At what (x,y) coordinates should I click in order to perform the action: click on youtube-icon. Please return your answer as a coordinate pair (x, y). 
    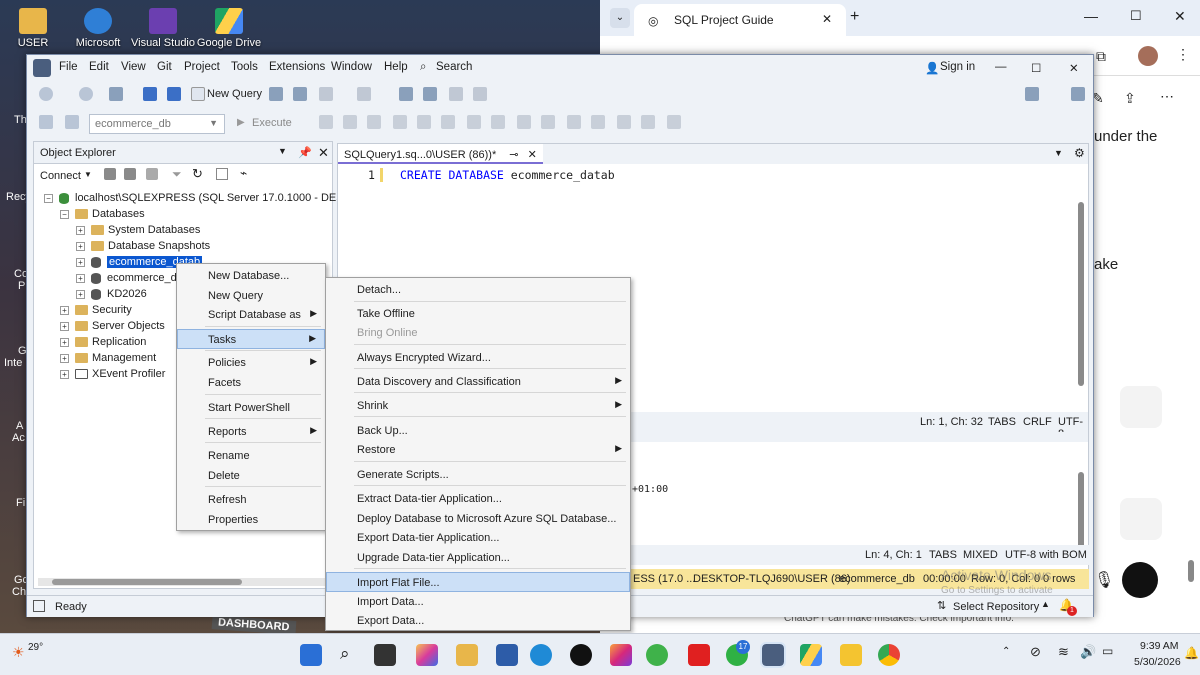
    Looking at the image, I should click on (699, 655).